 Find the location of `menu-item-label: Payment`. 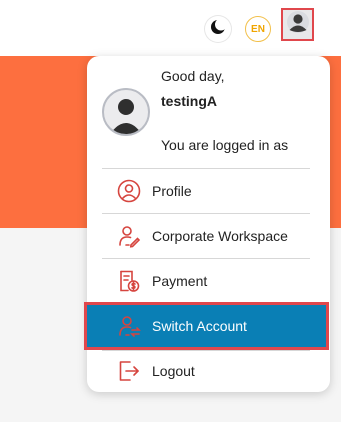

menu-item-label: Payment is located at coordinates (180, 281).